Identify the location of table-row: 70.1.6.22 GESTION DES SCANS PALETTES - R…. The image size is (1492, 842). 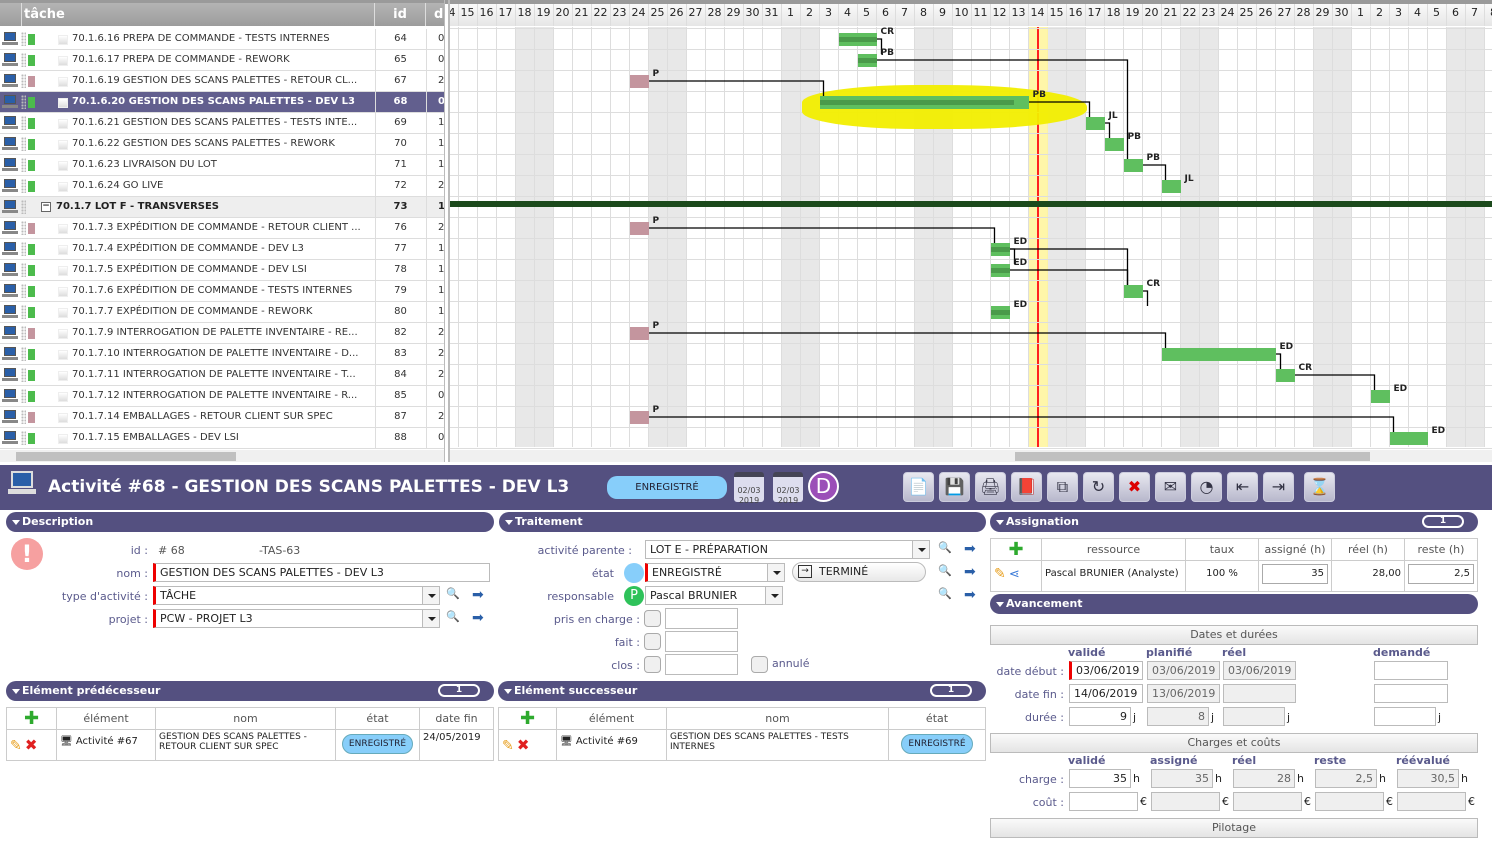
(222, 144).